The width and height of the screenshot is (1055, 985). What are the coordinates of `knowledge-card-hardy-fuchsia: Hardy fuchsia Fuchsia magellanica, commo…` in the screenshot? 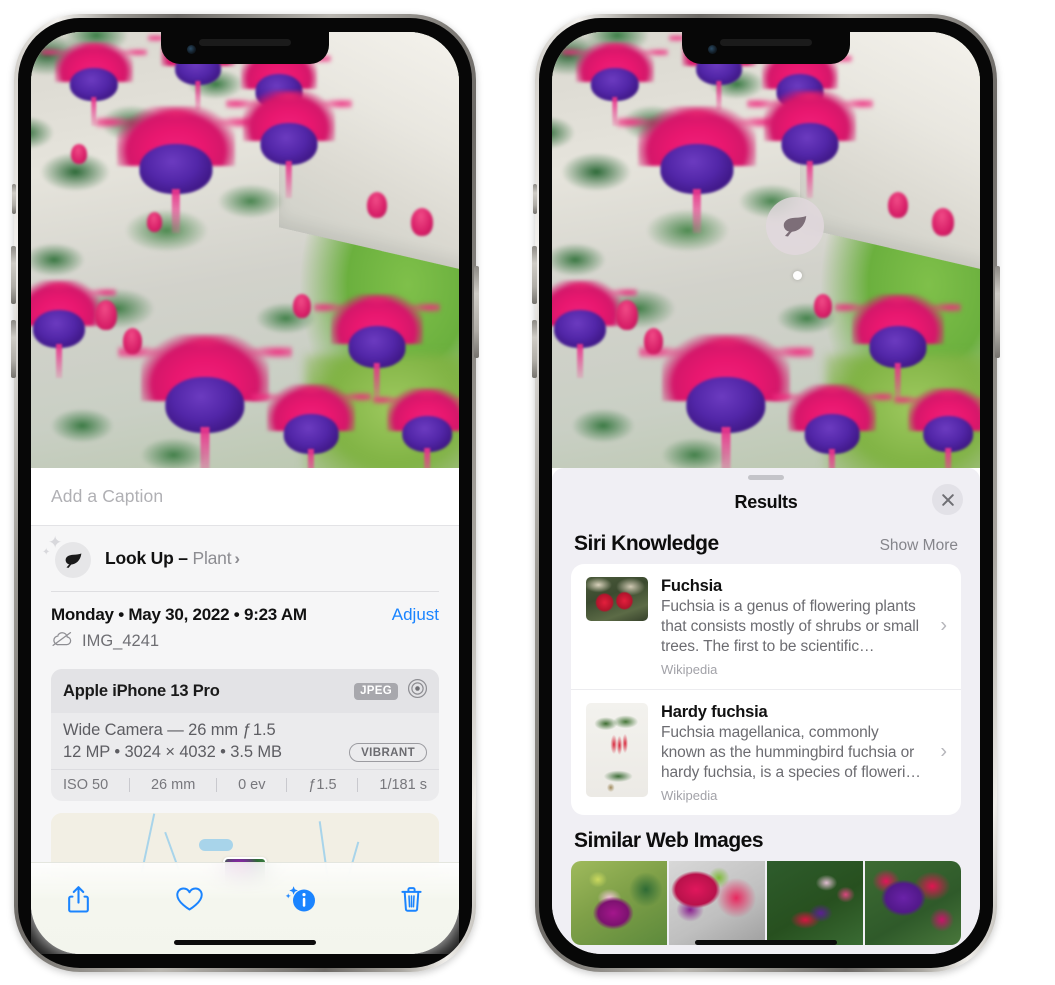 It's located at (766, 751).